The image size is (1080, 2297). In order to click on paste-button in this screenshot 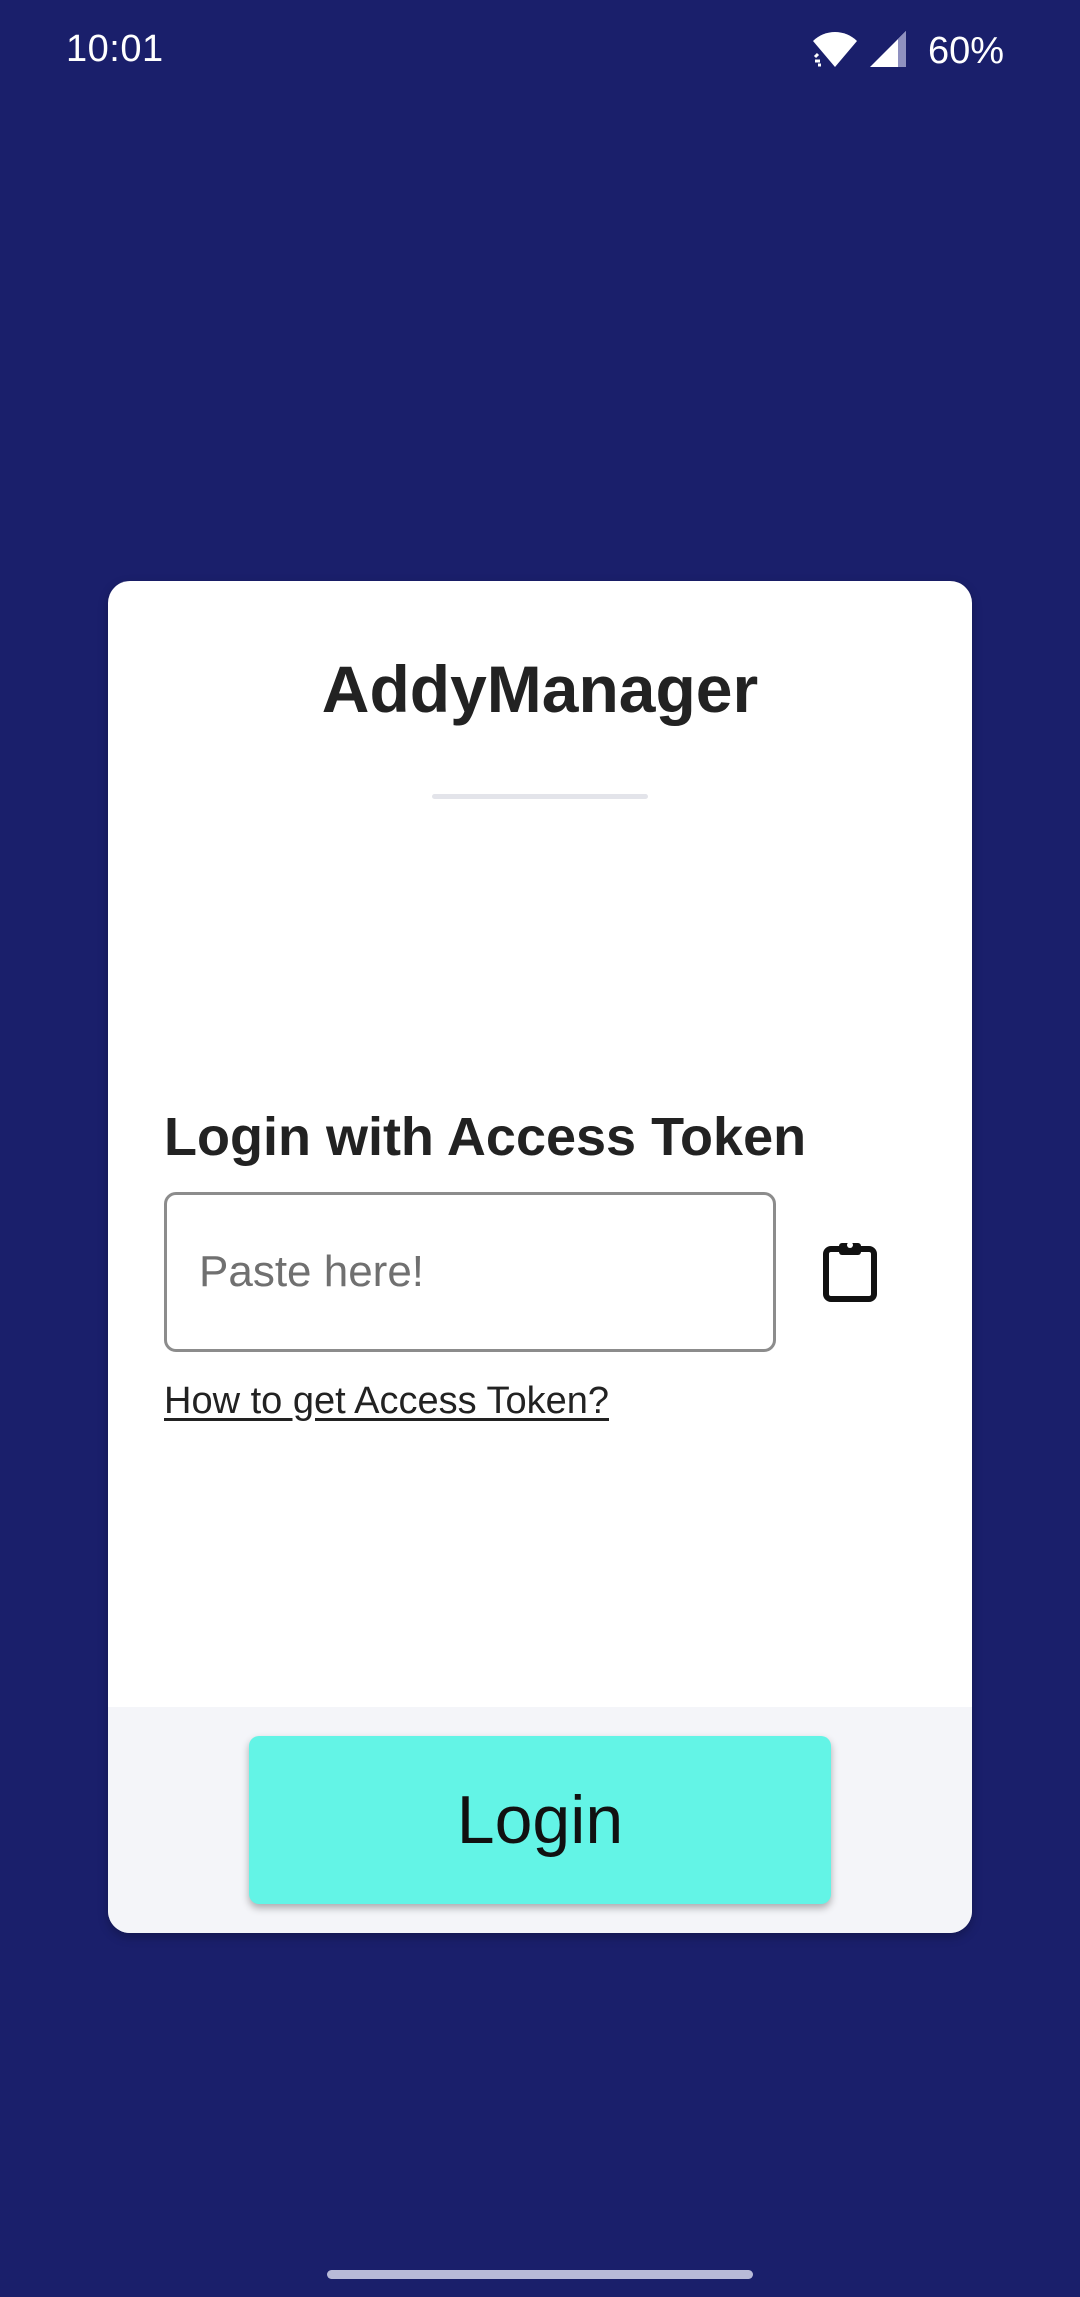, I will do `click(850, 1273)`.